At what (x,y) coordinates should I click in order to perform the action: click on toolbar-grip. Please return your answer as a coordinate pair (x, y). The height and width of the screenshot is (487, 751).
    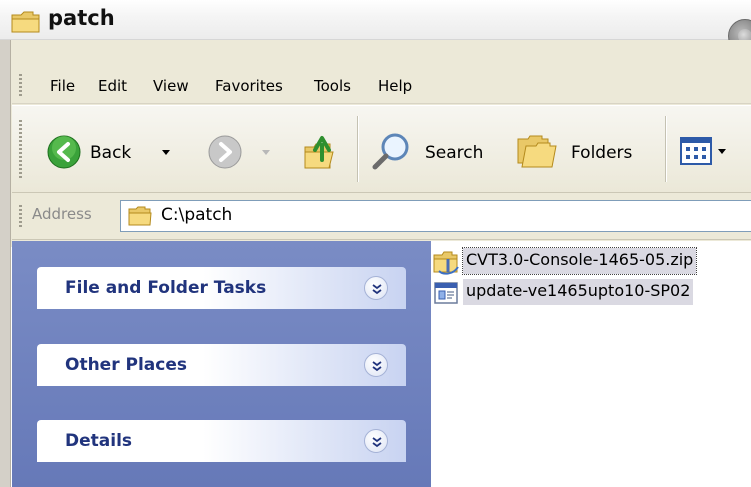
    Looking at the image, I should click on (20, 149).